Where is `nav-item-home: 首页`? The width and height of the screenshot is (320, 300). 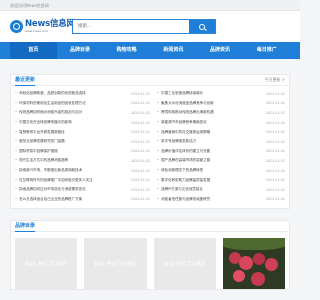
nav-item-home: 首页 is located at coordinates (33, 50).